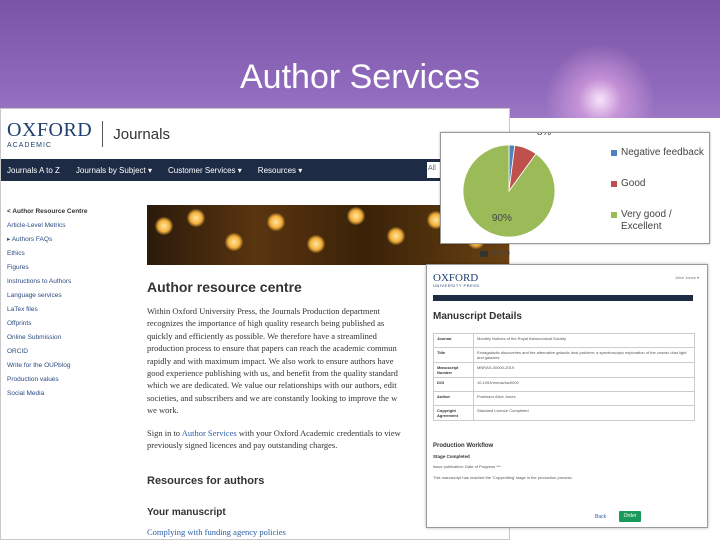 The width and height of the screenshot is (720, 540). Describe the element at coordinates (33, 170) in the screenshot. I see `nav-journals-a-z: Journals A to Z` at that location.